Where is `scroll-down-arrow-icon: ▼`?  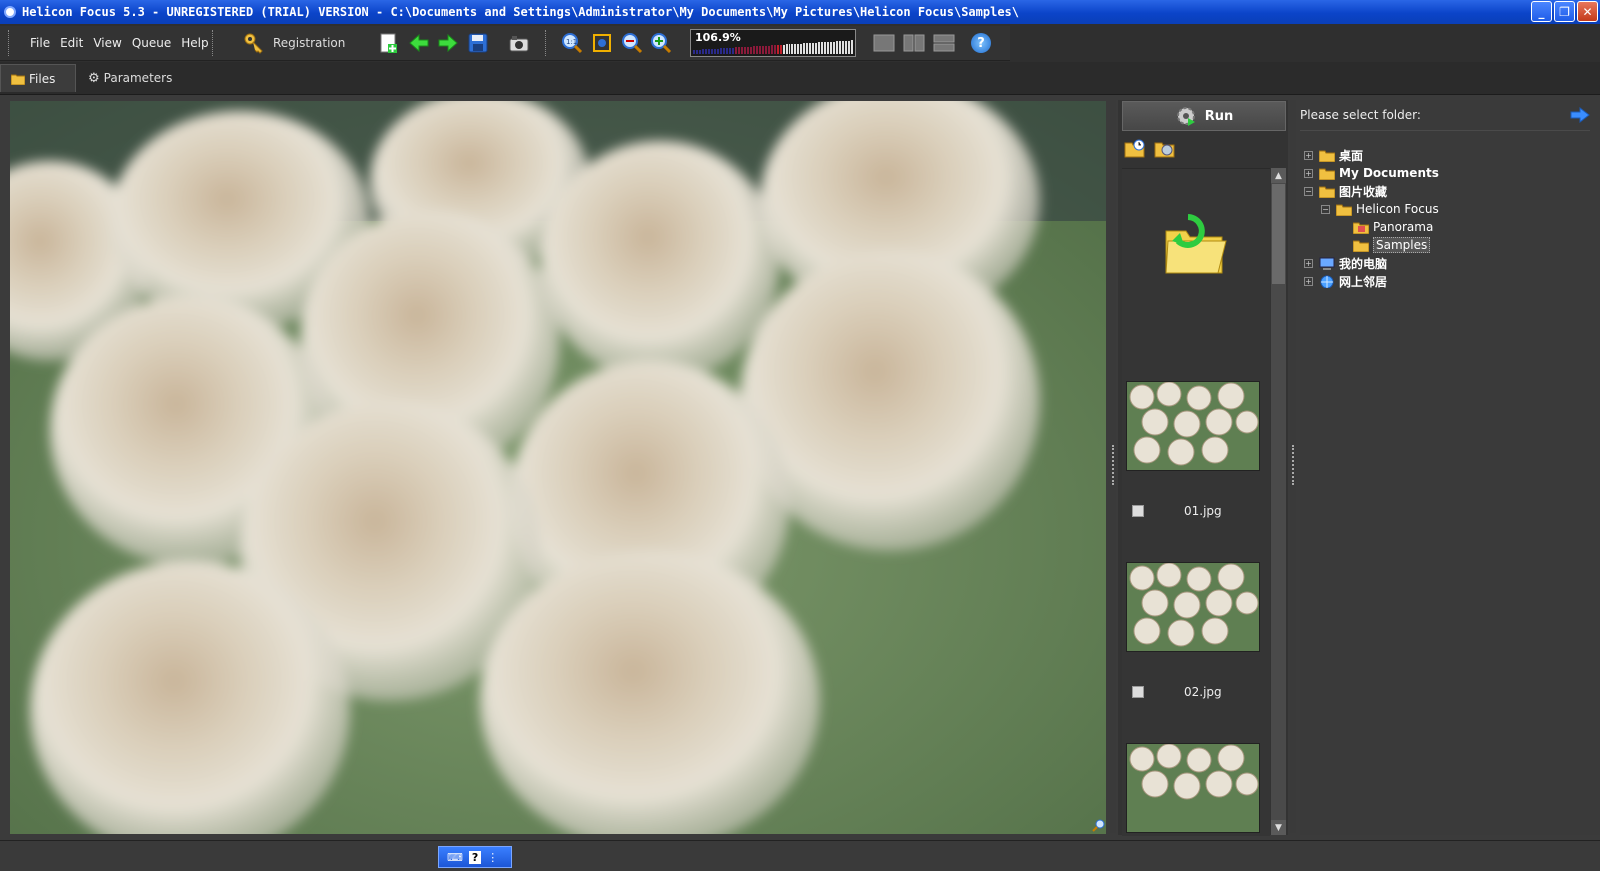
scroll-down-arrow-icon: ▼ is located at coordinates (1278, 827).